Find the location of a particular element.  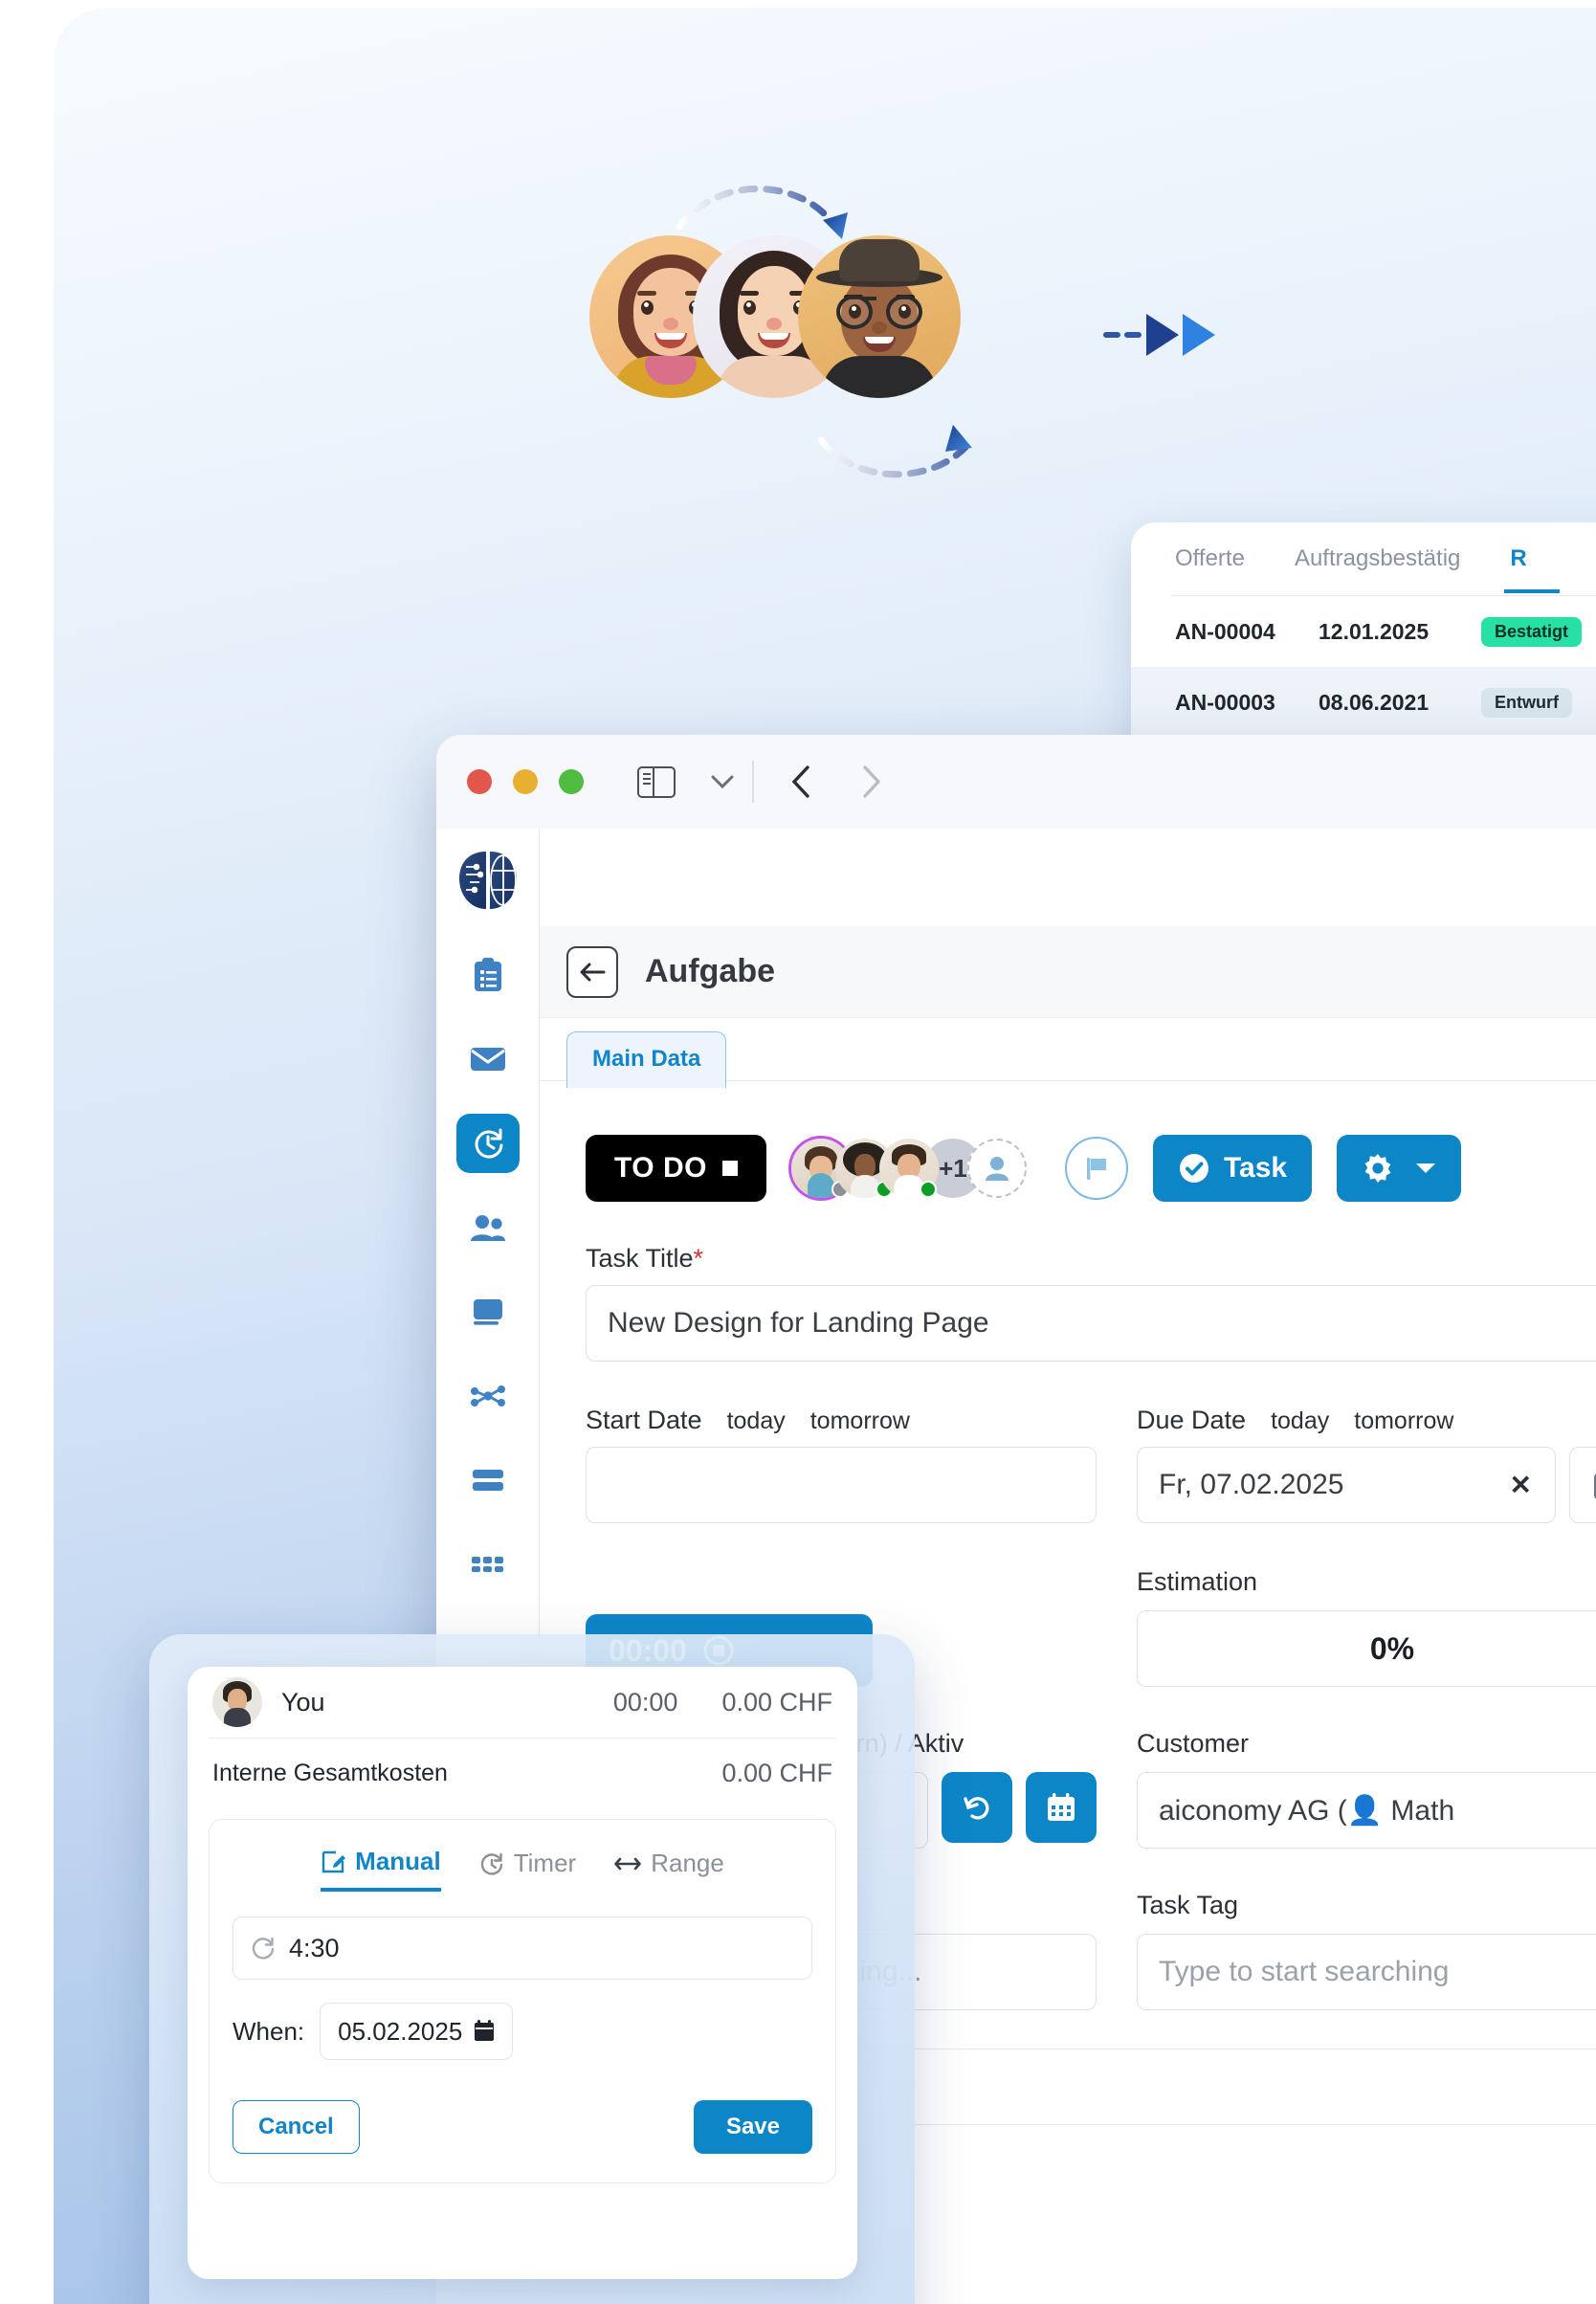

tab-manual: Manual is located at coordinates (381, 1869).